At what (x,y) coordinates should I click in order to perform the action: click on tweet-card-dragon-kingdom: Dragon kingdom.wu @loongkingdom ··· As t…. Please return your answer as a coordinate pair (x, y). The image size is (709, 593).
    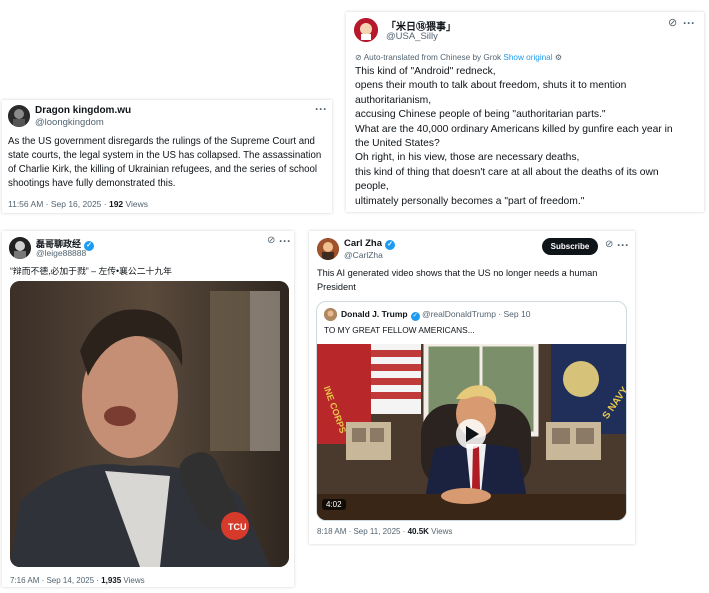
    Looking at the image, I should click on (167, 156).